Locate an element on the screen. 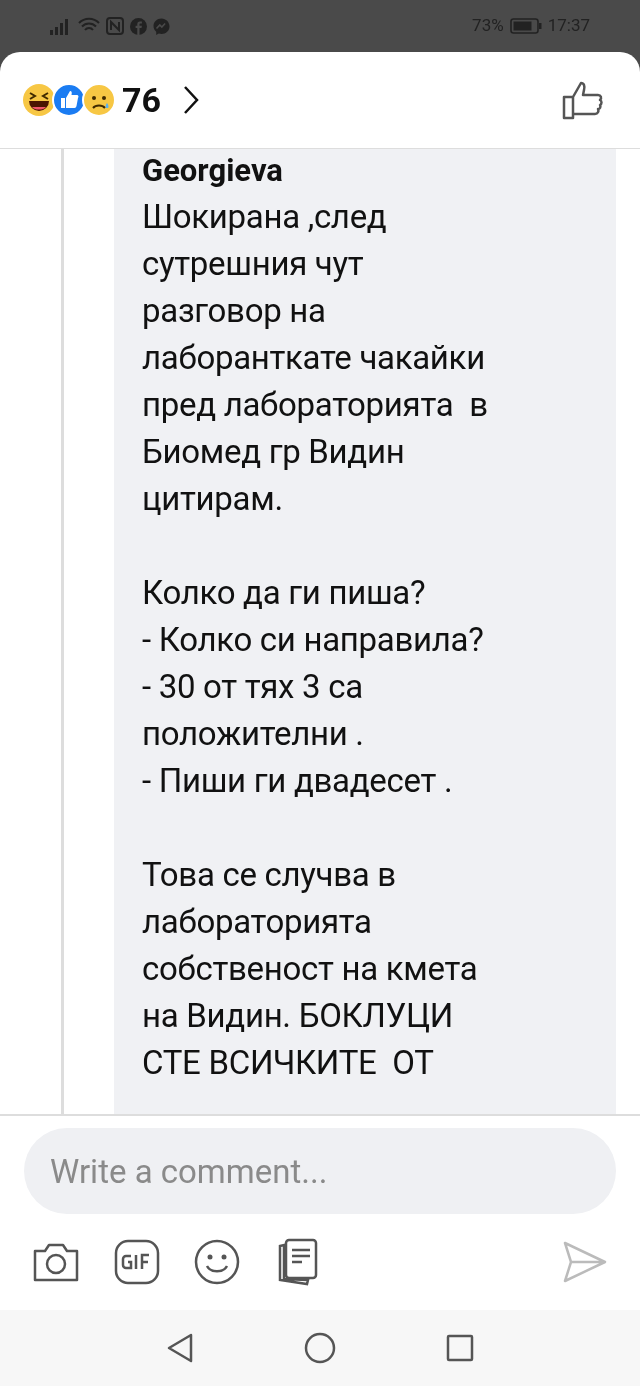 The width and height of the screenshot is (640, 1386). comment-text: Това се случва в лабораторията собственост на кмета на Видин. БОКЛУЦИ СТЕ ВСИЧКИТЕ ОТ is located at coordinates (310, 969).